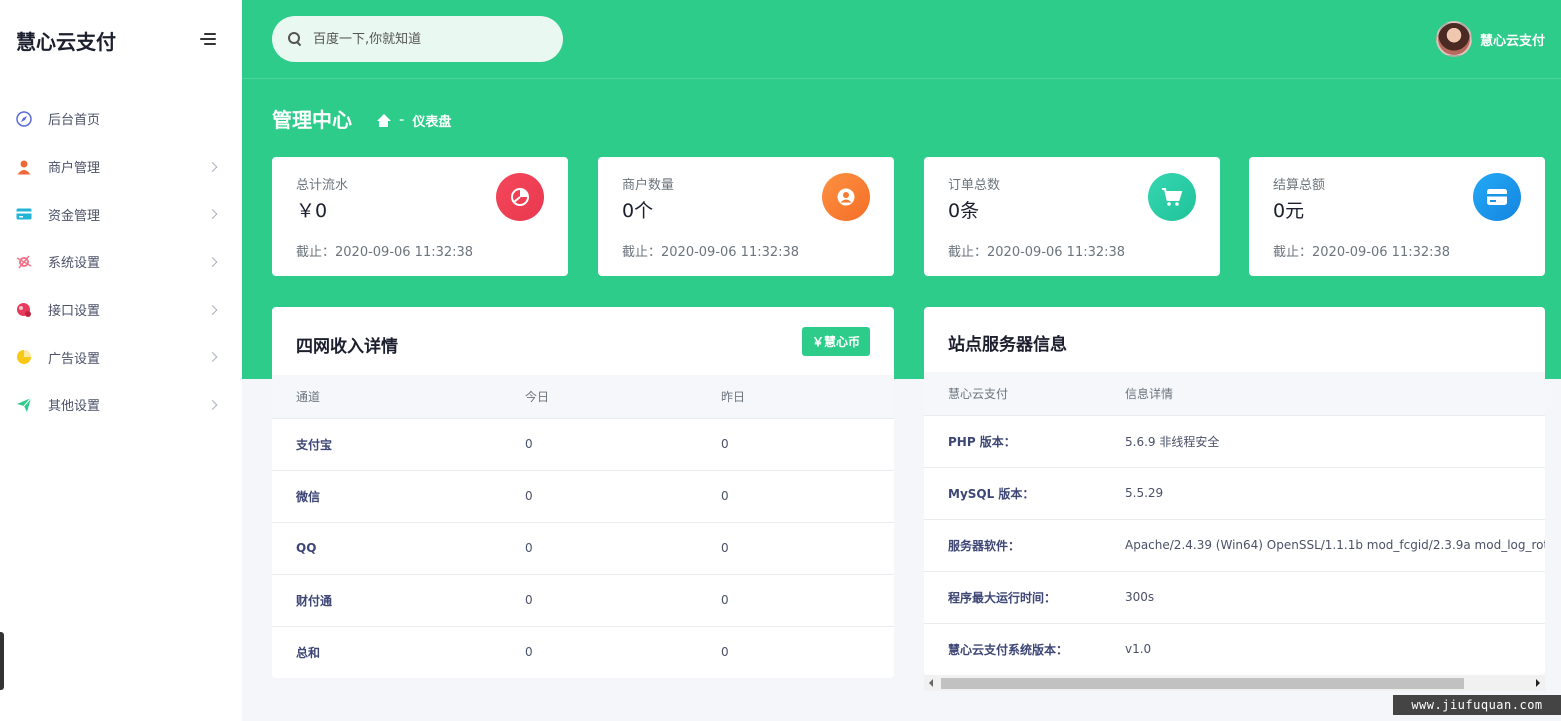 Image resolution: width=1561 pixels, height=721 pixels. What do you see at coordinates (1512, 39) in the screenshot?
I see `user-name: 慧心云支付` at bounding box center [1512, 39].